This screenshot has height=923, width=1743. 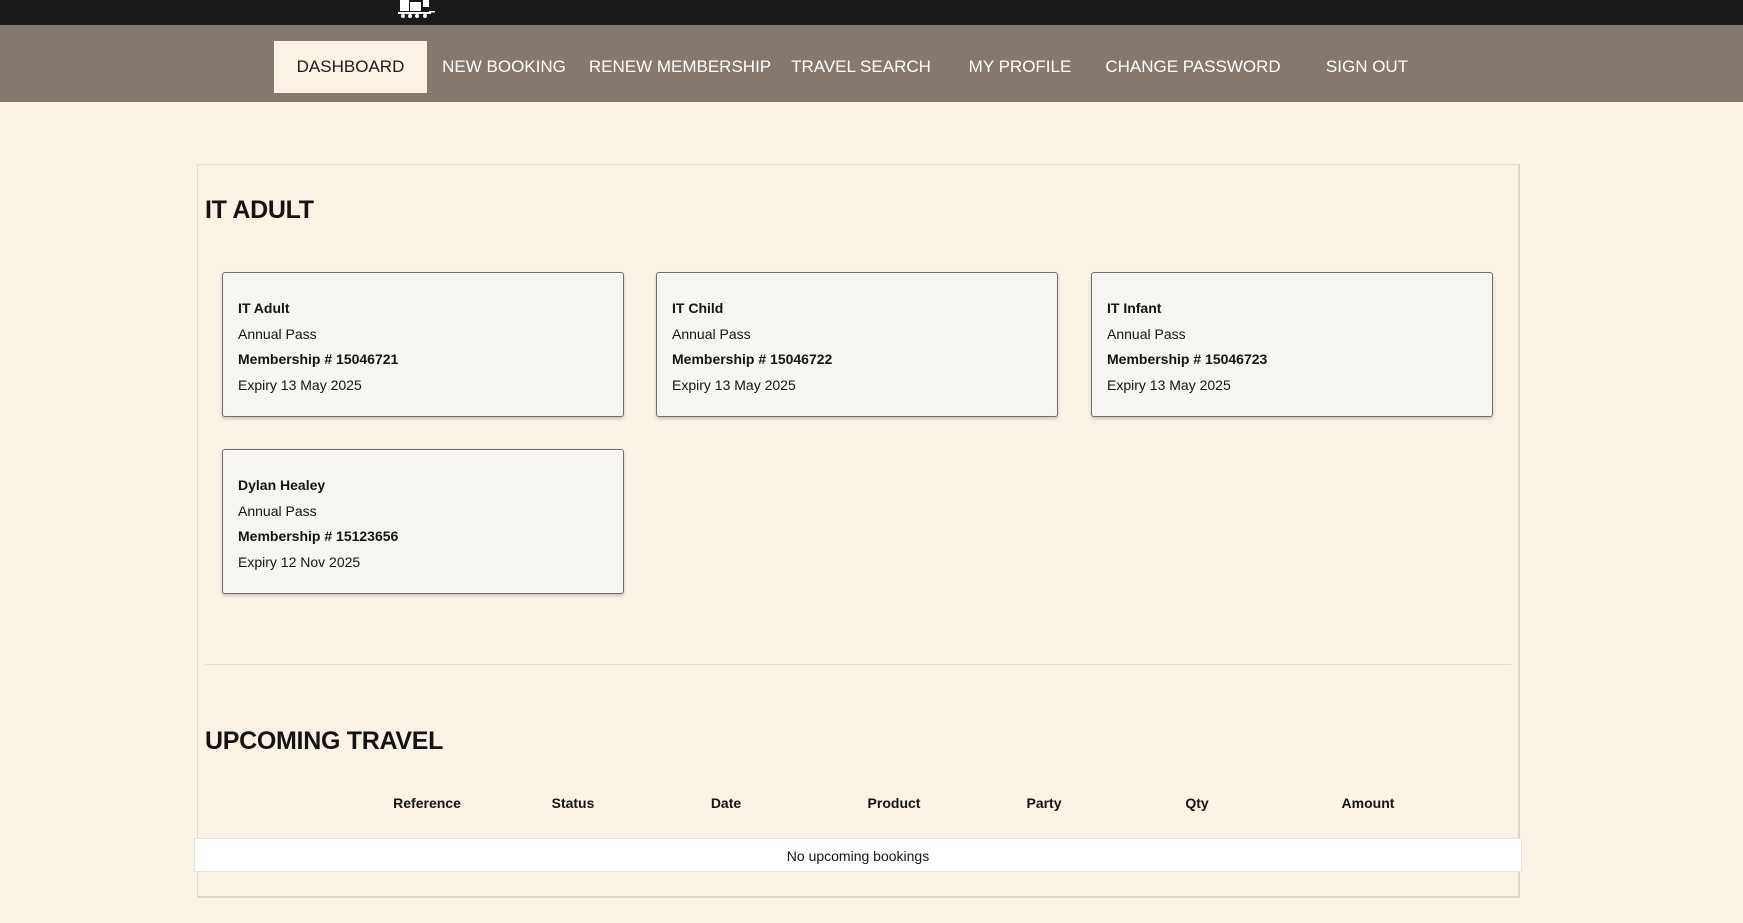 What do you see at coordinates (726, 803) in the screenshot?
I see `column-header-date: Date` at bounding box center [726, 803].